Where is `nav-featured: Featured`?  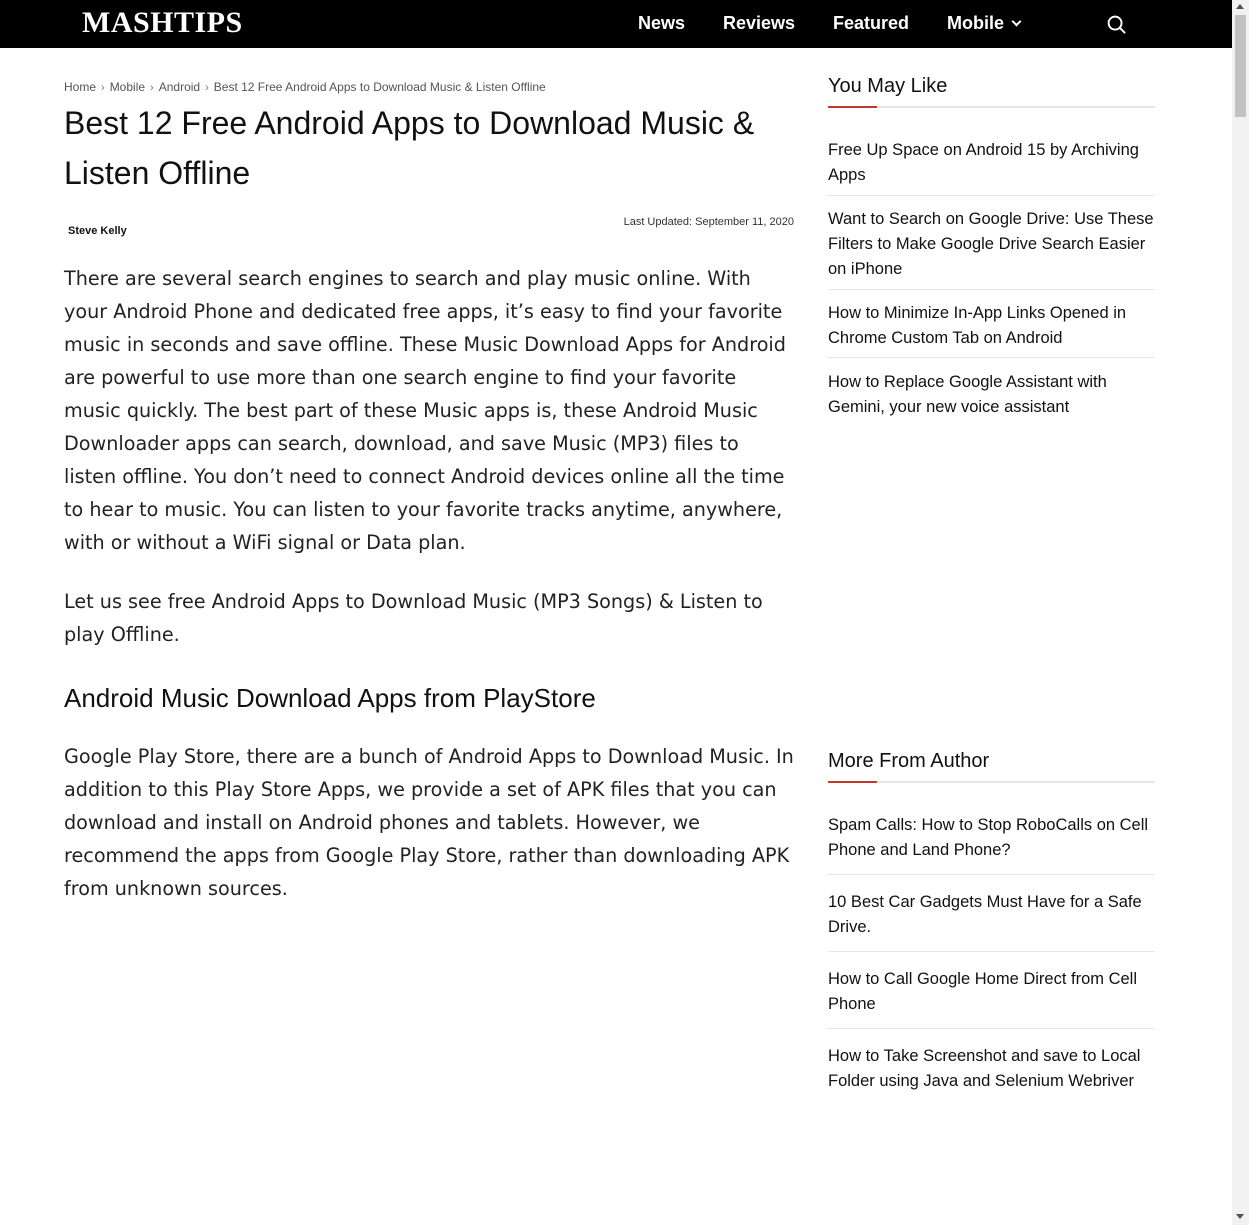 nav-featured: Featured is located at coordinates (871, 23).